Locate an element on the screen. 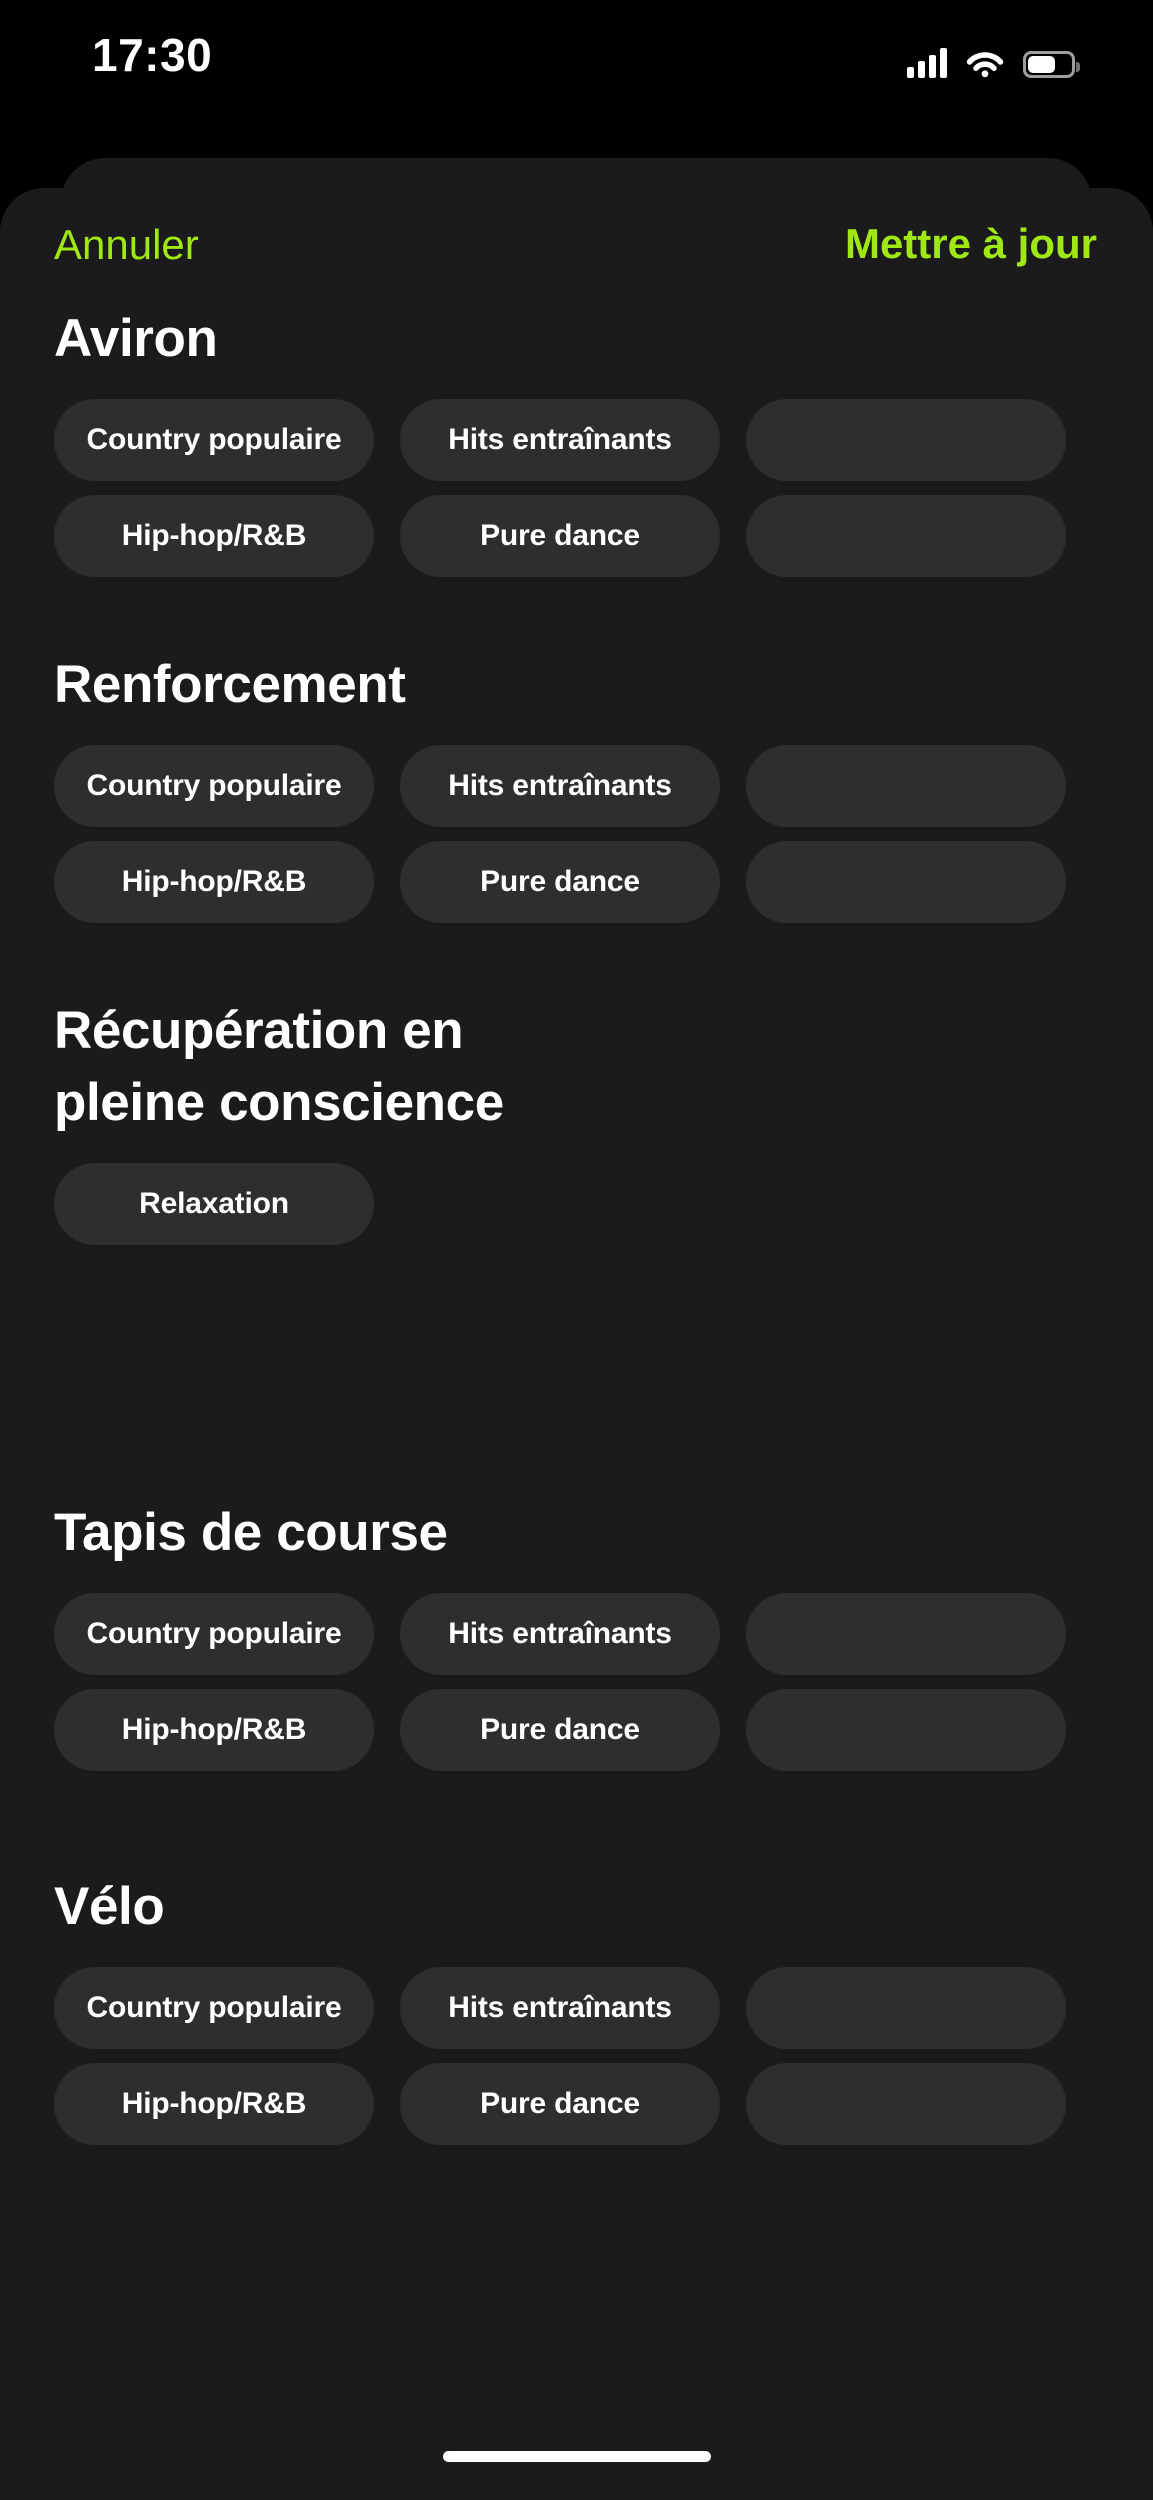  genre-chip-grid: Relaxation is located at coordinates (576, 1204).